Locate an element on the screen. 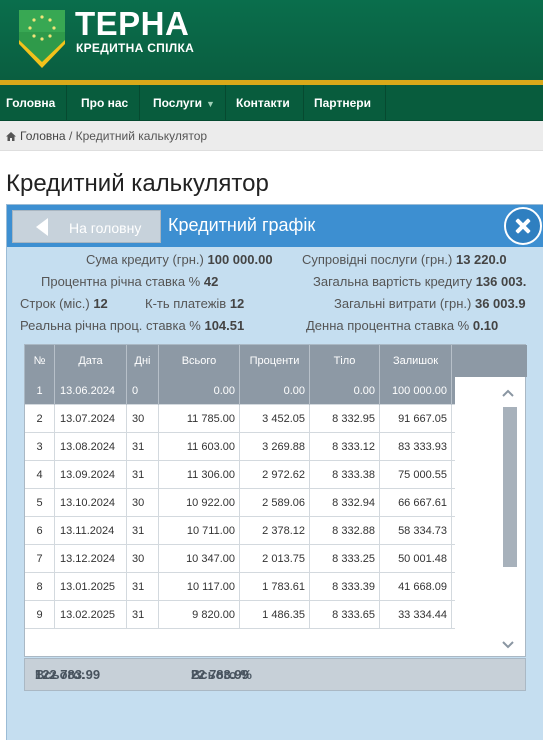 This screenshot has width=543, height=740. cell-principal: 8 333.25 is located at coordinates (345, 559).